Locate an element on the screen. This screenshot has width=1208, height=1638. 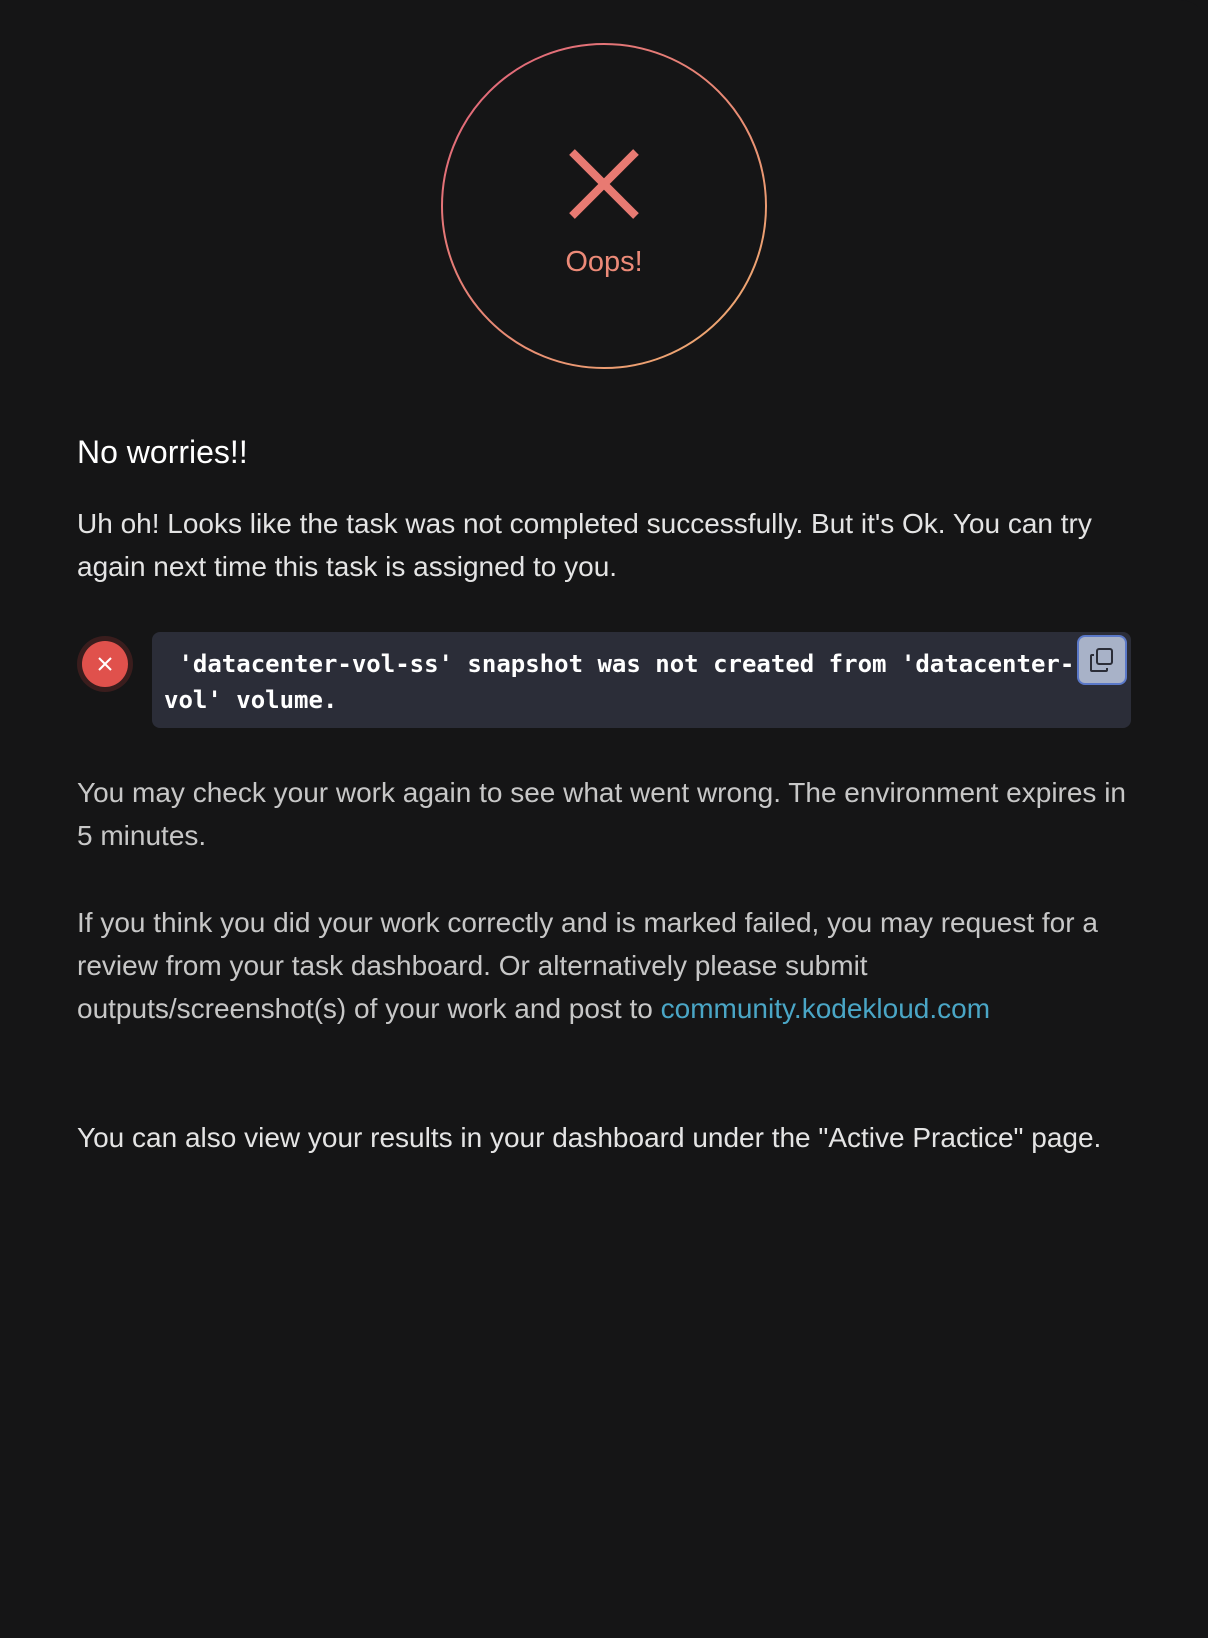
oops-badge: Oops! is located at coordinates (604, 206).